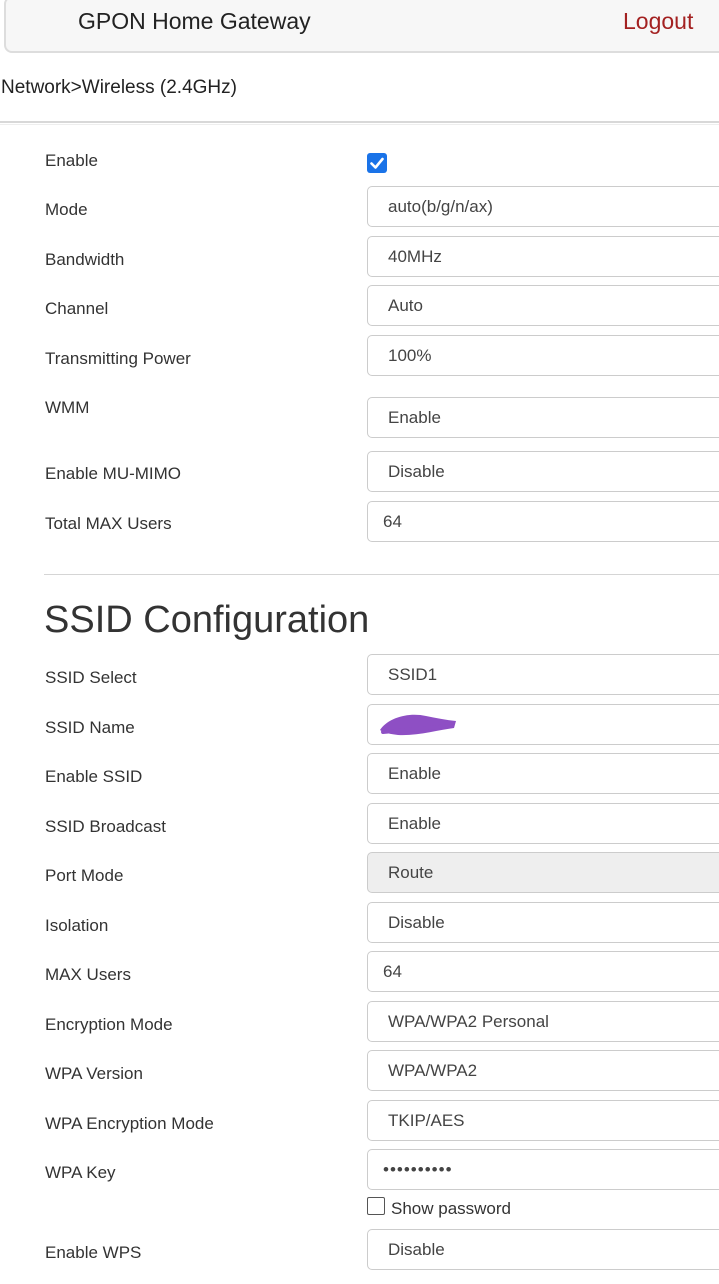 This screenshot has height=1284, width=719. What do you see at coordinates (543, 872) in the screenshot?
I see `port-mode-select: Route` at bounding box center [543, 872].